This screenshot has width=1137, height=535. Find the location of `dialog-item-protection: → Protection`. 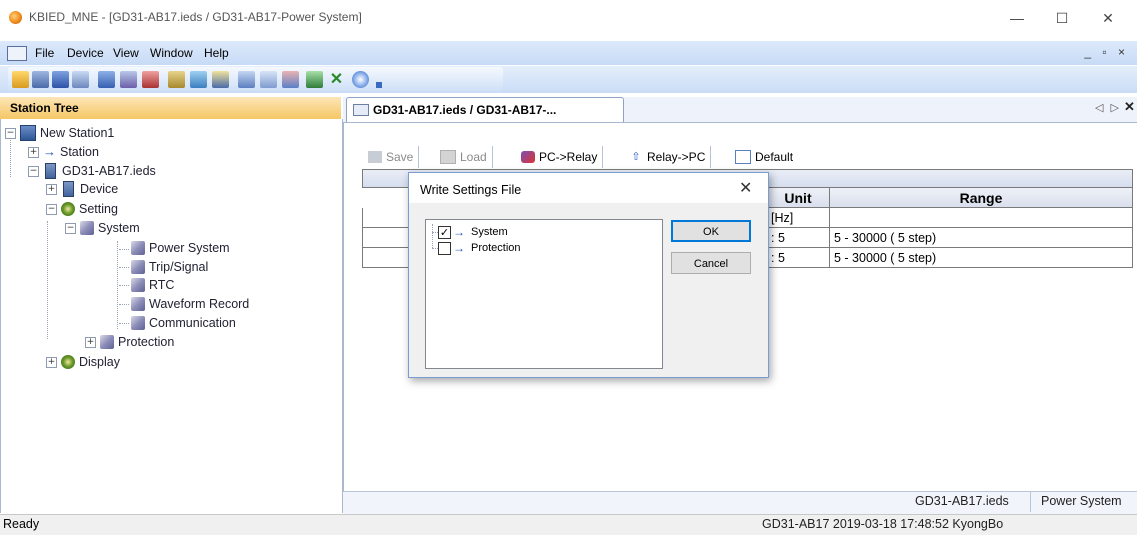

dialog-item-protection: → Protection is located at coordinates (479, 248).